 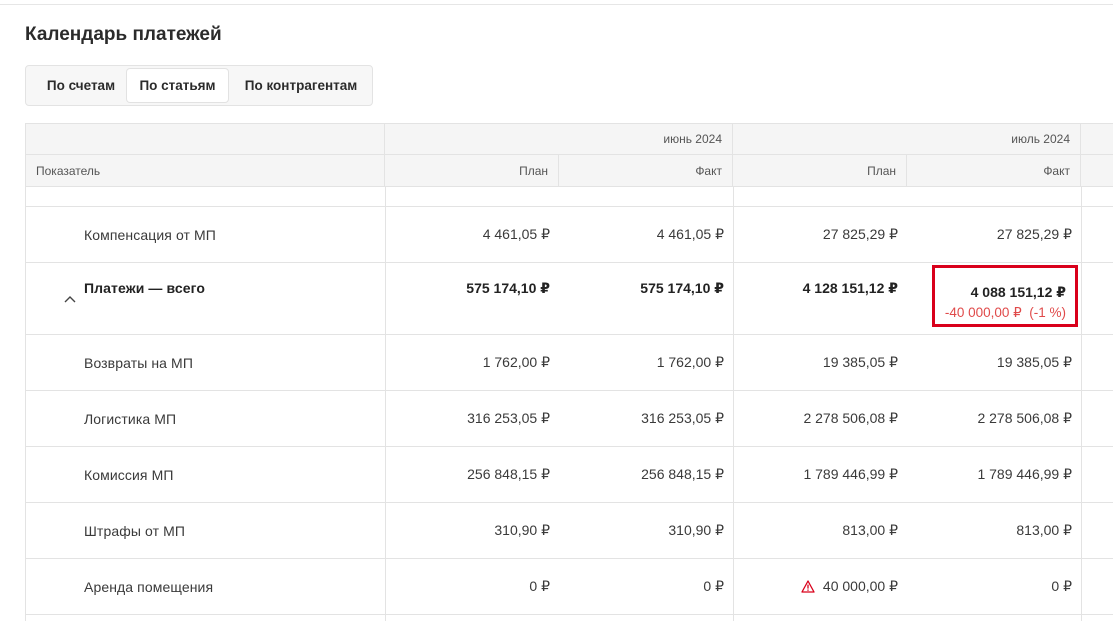 I want to click on tab-by-counterparties: По контрагентам, so click(x=301, y=85).